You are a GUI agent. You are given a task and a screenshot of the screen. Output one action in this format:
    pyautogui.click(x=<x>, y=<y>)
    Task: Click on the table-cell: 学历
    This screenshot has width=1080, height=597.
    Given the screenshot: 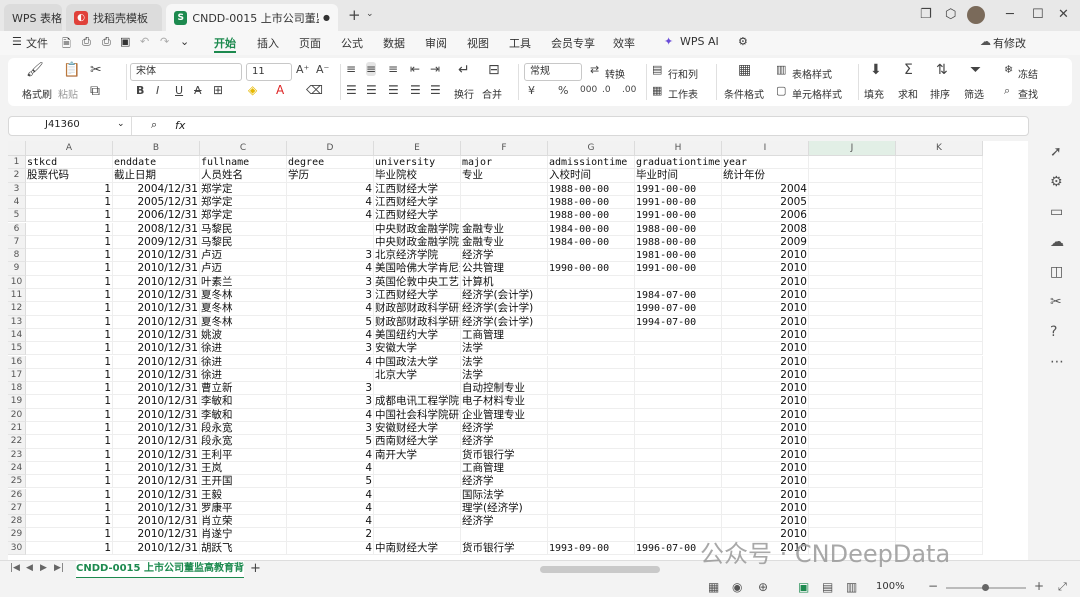 What is the action you would take?
    pyautogui.click(x=330, y=176)
    